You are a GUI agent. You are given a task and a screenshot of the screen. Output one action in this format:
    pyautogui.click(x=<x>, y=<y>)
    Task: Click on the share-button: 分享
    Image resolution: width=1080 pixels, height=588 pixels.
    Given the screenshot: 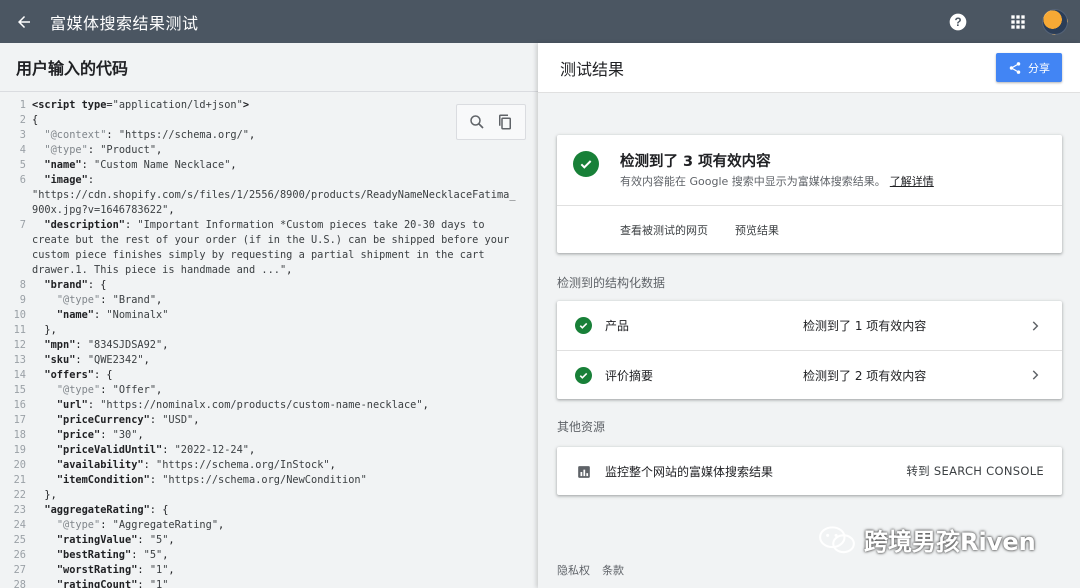 What is the action you would take?
    pyautogui.click(x=1029, y=67)
    